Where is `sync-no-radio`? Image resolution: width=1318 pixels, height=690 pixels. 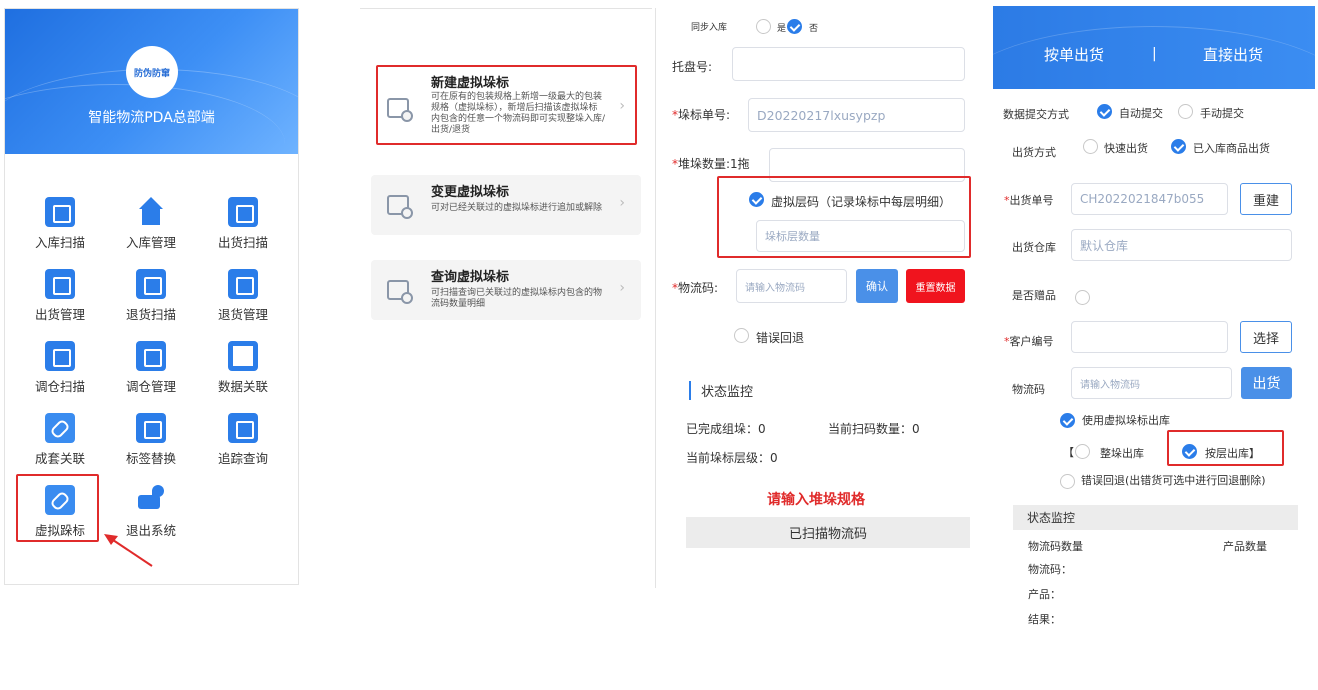
sync-no-radio is located at coordinates (794, 26).